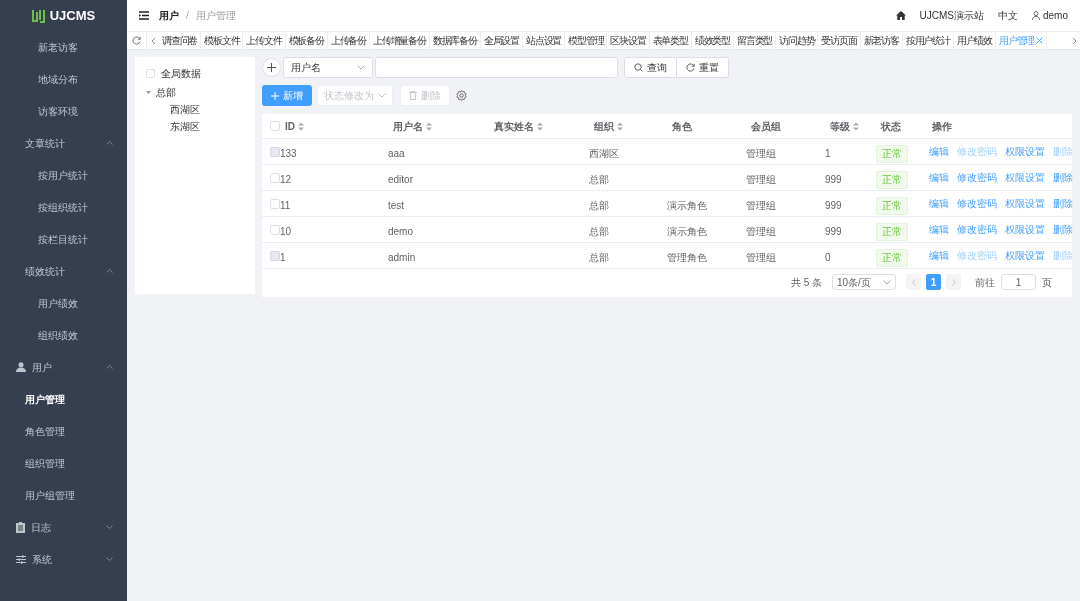 Image resolution: width=1080 pixels, height=601 pixels. I want to click on tab: 新老访客, so click(881, 40).